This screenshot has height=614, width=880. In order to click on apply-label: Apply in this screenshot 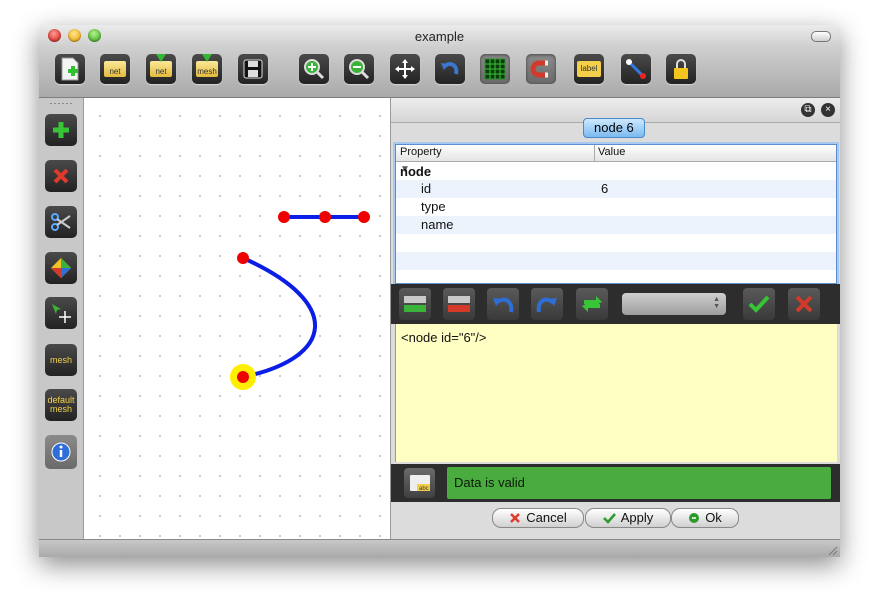, I will do `click(637, 517)`.